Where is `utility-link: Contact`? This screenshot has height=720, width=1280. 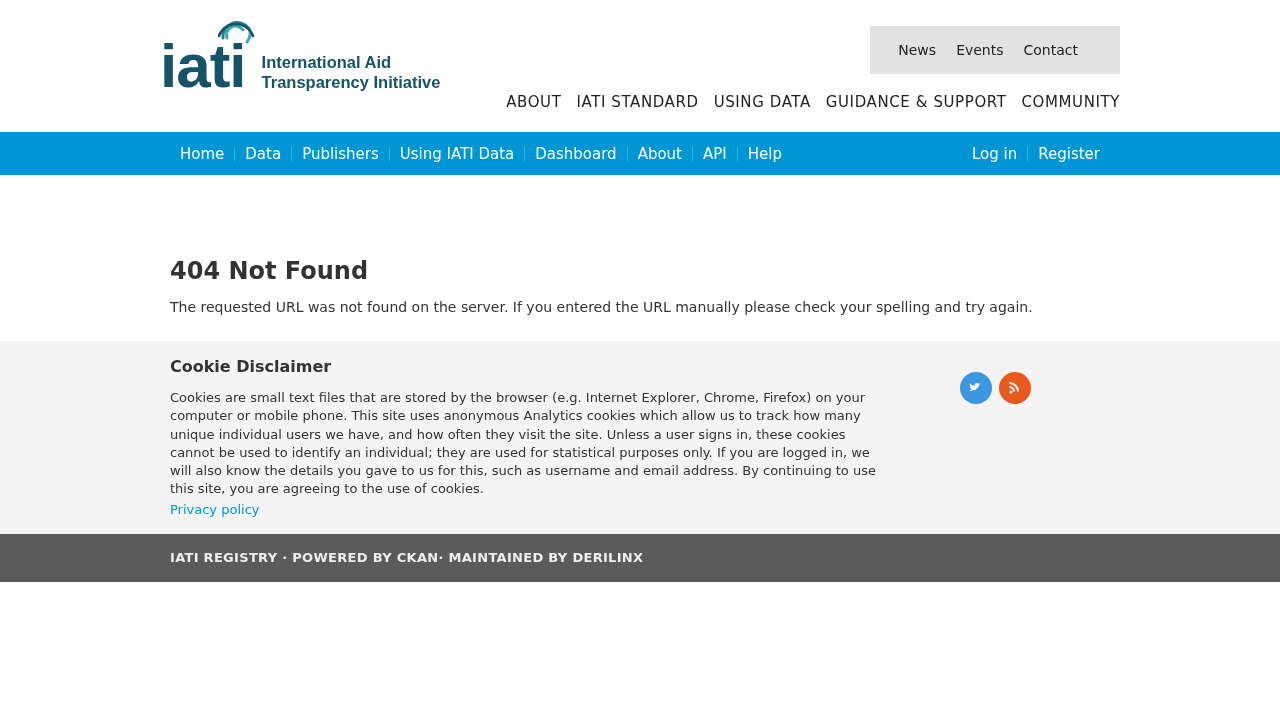 utility-link: Contact is located at coordinates (1050, 50).